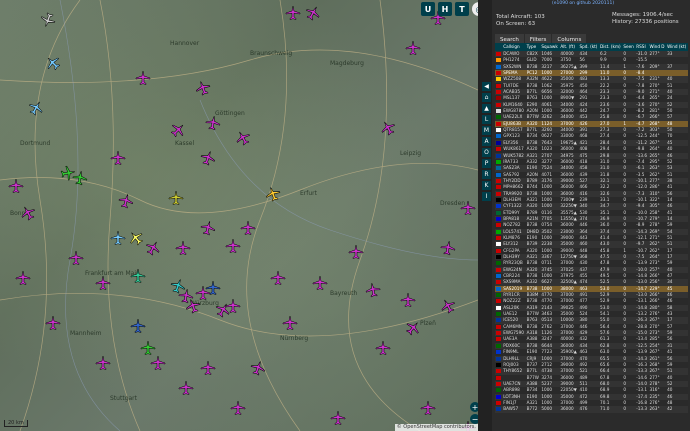 This screenshot has width=690, height=431. What do you see at coordinates (677, 47) in the screenshot?
I see `column-header: Wind (kt)` at bounding box center [677, 47].